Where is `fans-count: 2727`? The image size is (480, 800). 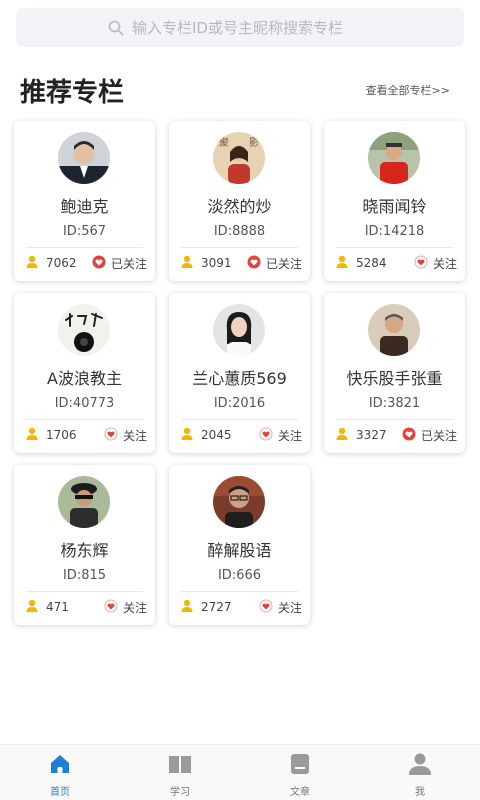 fans-count: 2727 is located at coordinates (216, 607).